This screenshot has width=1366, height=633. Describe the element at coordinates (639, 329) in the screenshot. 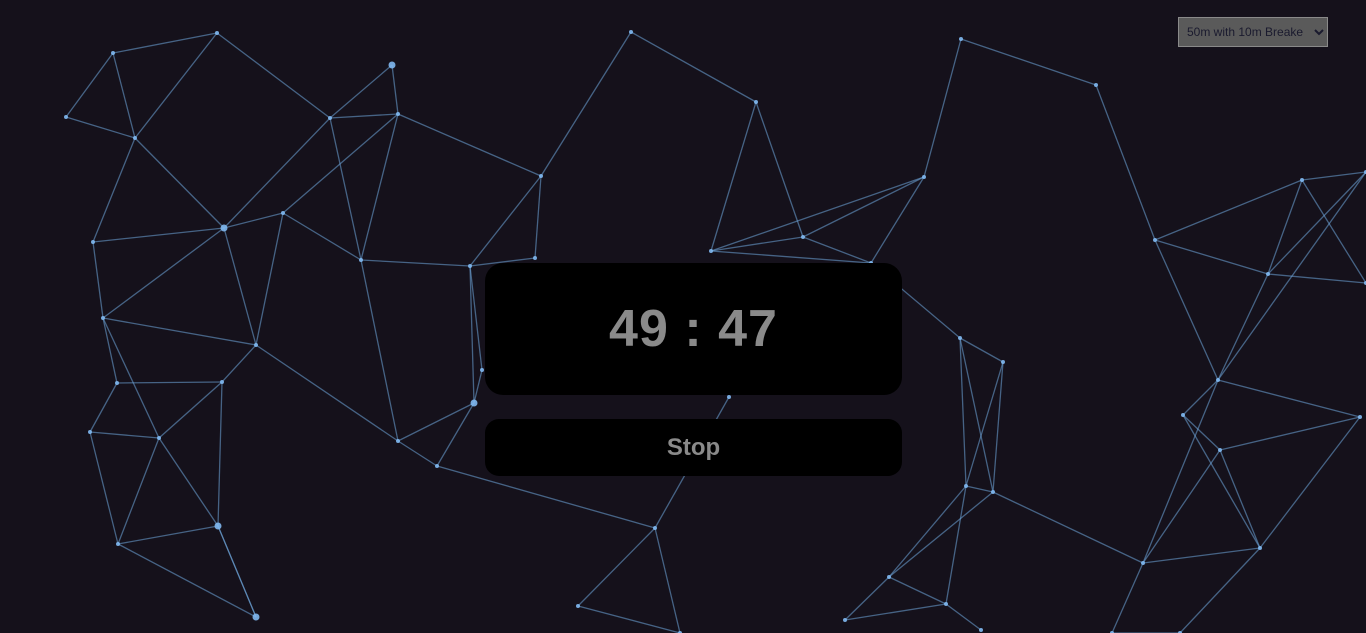

I see `timer-minutes: 49` at that location.